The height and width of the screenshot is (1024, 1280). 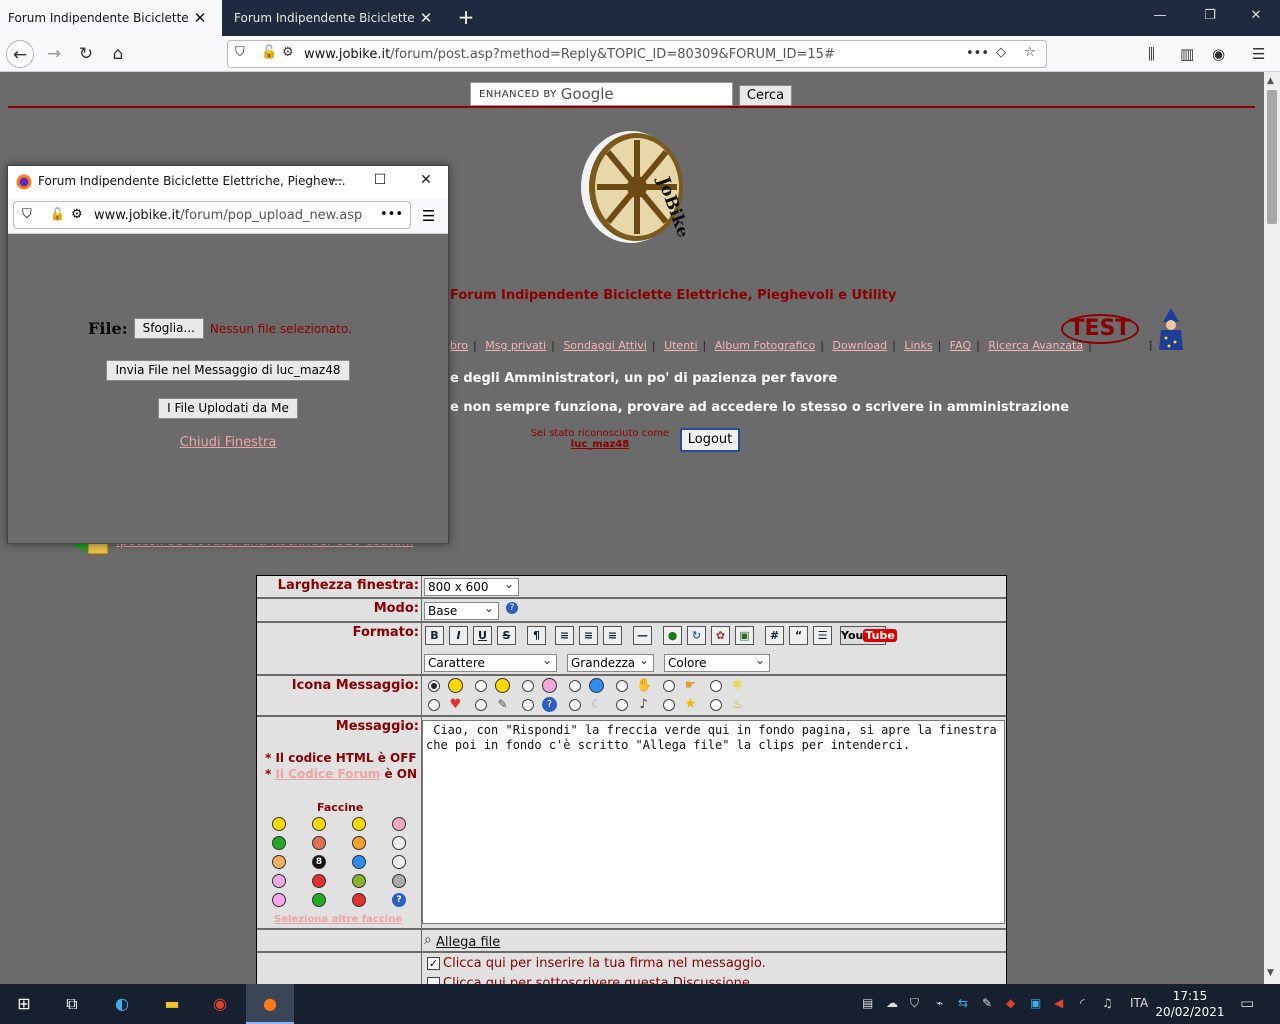 What do you see at coordinates (612, 635) in the screenshot?
I see `align-right-button: ≡` at bounding box center [612, 635].